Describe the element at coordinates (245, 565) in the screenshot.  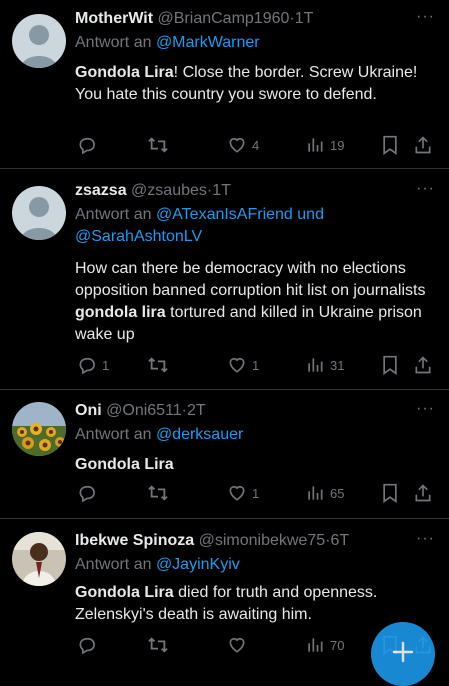
I see `reply-context: Antwort an @JayinKyiv` at that location.